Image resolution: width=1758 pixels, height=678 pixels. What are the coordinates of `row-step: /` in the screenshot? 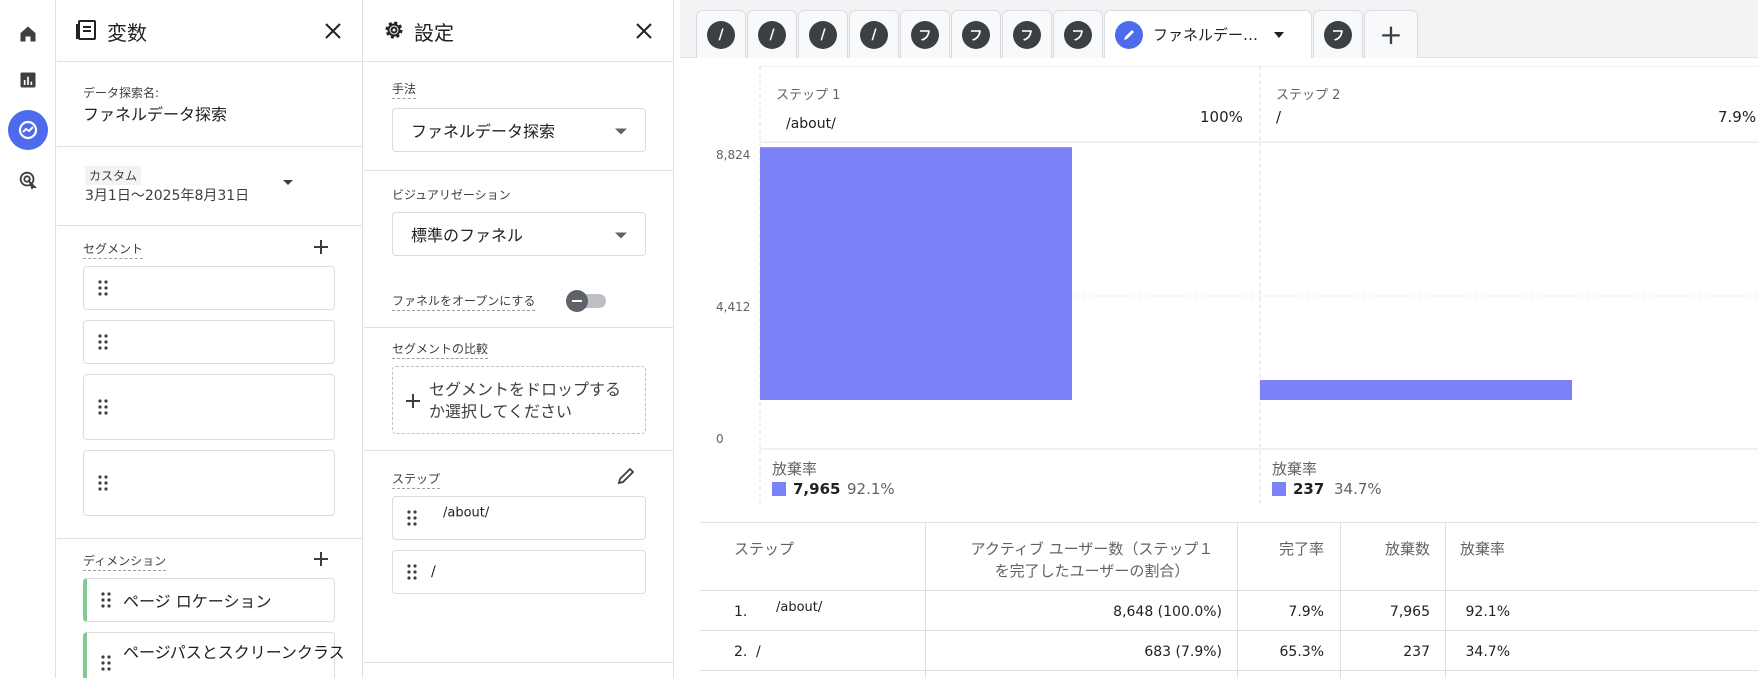 It's located at (758, 652).